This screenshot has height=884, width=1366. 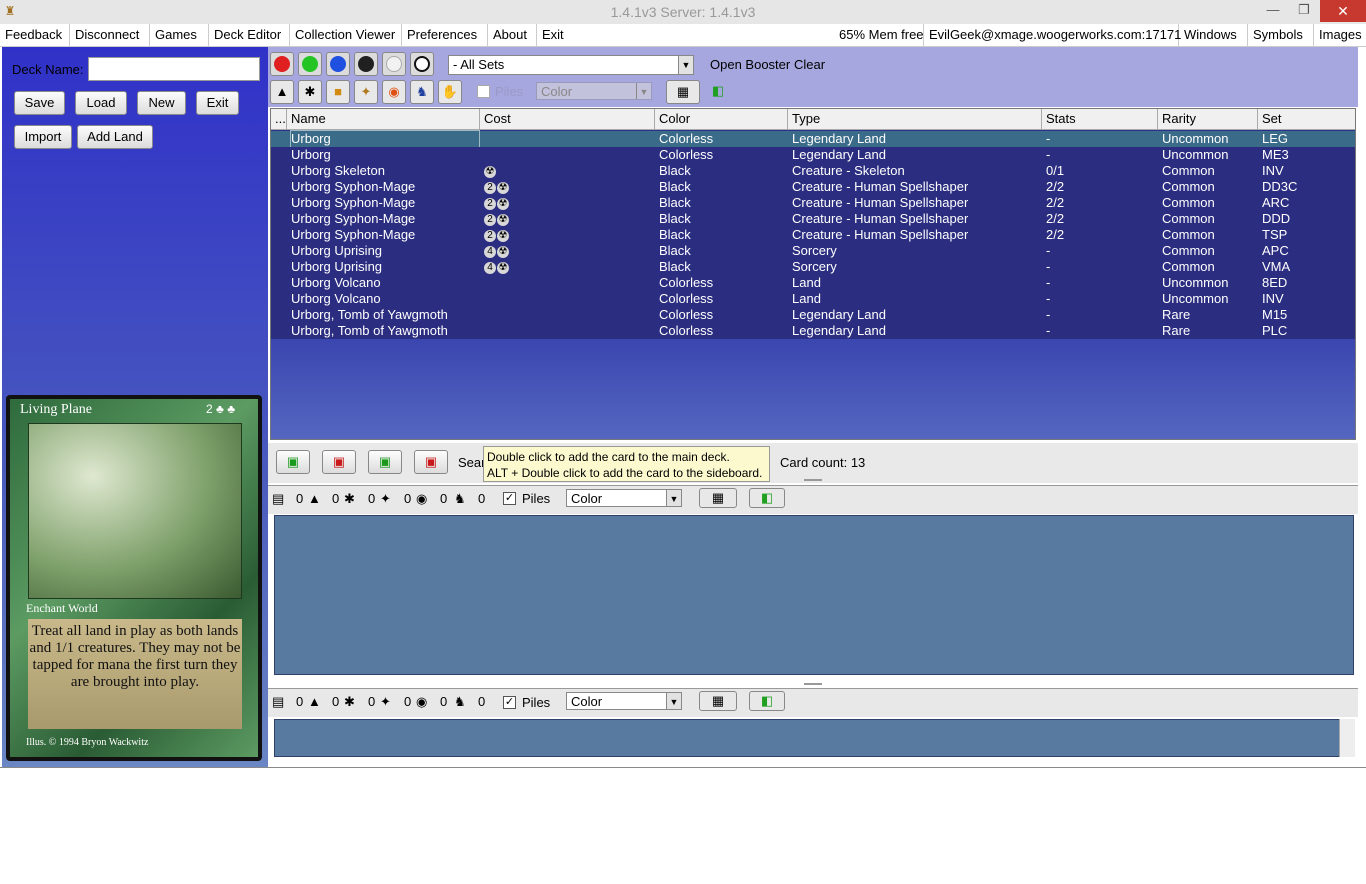 I want to click on col-rarity: Rarity, so click(x=1208, y=119).